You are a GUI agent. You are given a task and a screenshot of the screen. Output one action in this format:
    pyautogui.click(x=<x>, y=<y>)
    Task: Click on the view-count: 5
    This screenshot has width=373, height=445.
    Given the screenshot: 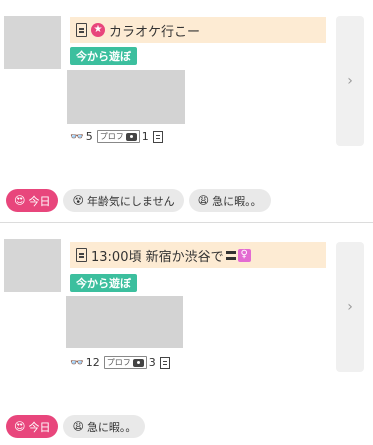 What is the action you would take?
    pyautogui.click(x=89, y=136)
    